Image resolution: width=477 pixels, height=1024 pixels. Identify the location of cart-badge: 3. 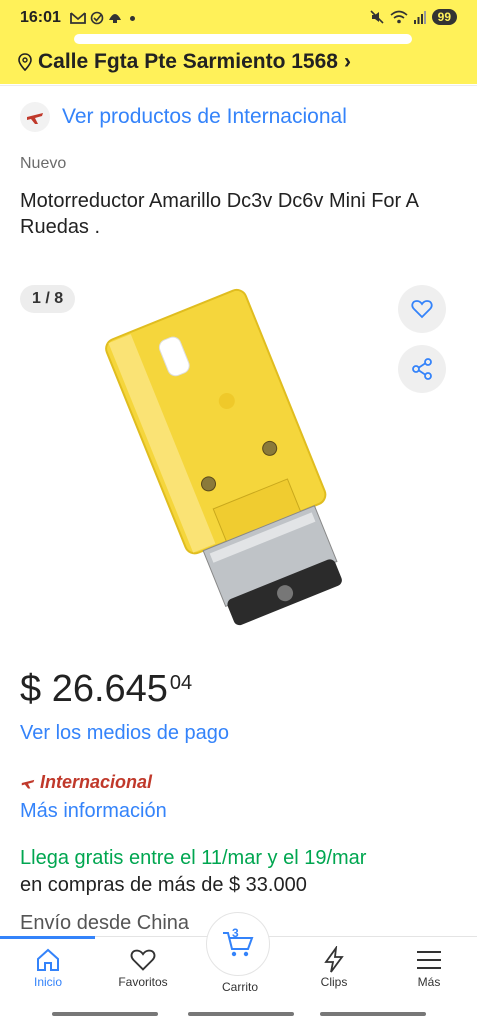
(235, 933).